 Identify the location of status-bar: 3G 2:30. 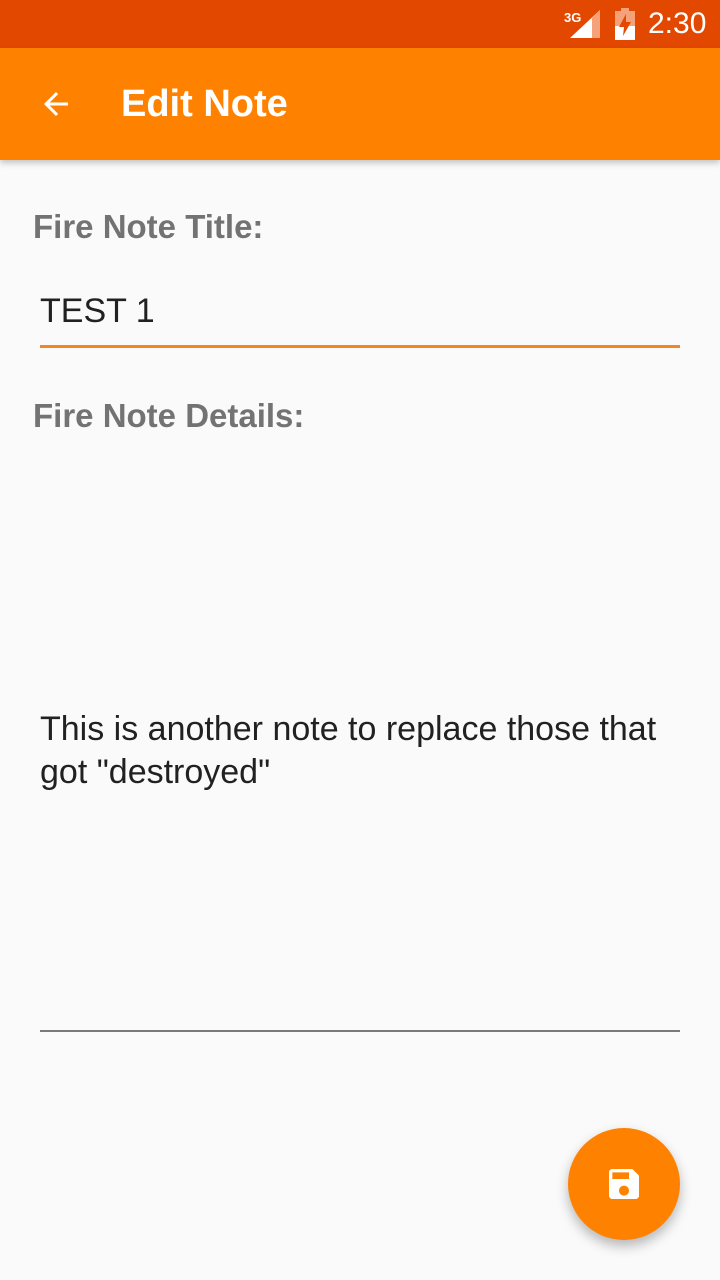
(360, 24).